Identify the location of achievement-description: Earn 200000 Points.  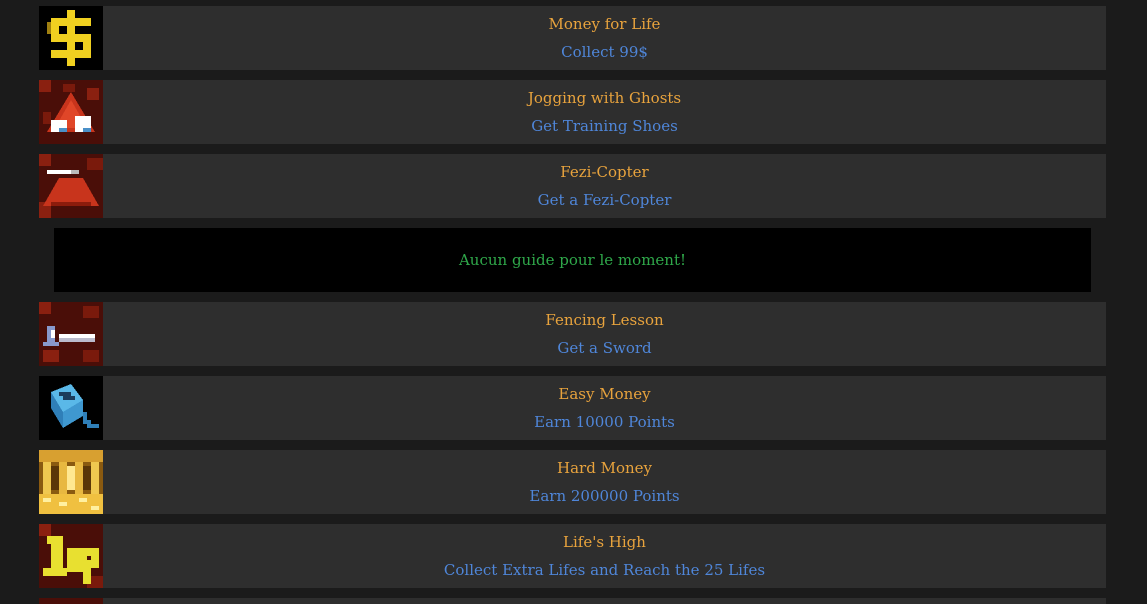
(604, 496).